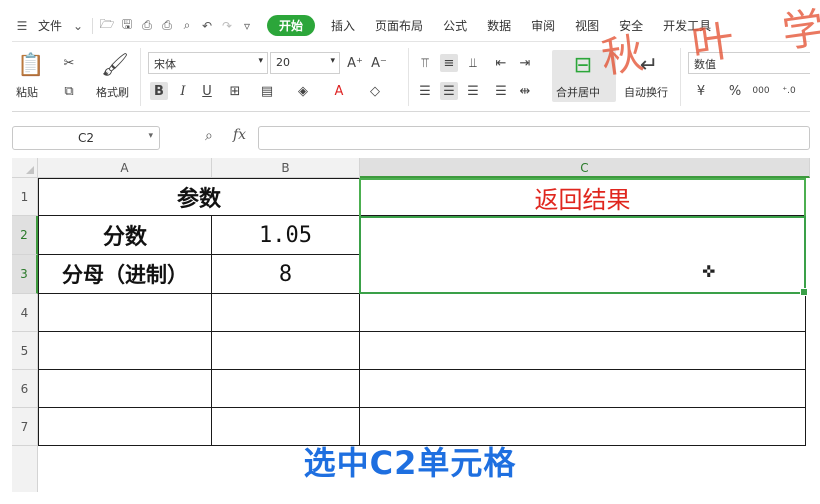 This screenshot has width=820, height=504. Describe the element at coordinates (735, 91) in the screenshot. I see `percent-button: %` at that location.